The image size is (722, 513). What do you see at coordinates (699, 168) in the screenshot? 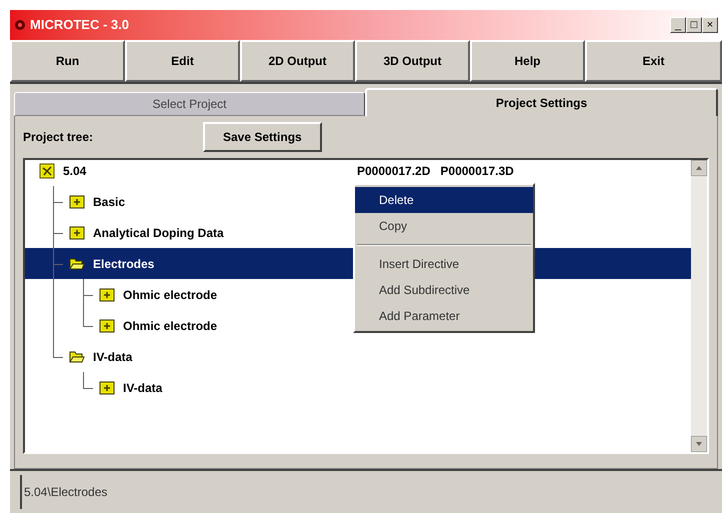
I see `scroll-up-arrow-icon` at bounding box center [699, 168].